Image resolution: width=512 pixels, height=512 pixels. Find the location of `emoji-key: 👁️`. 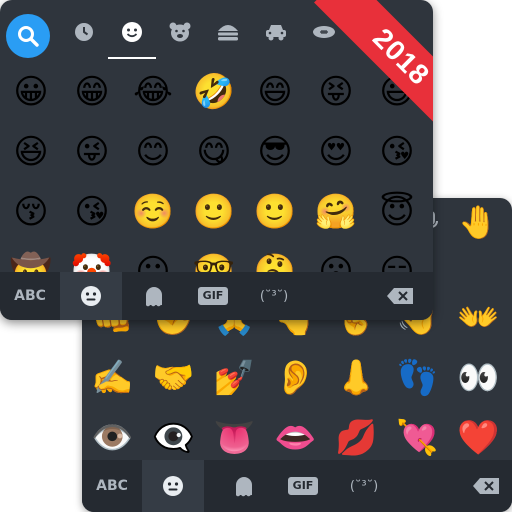

emoji-key: 👁️ is located at coordinates (112, 438).